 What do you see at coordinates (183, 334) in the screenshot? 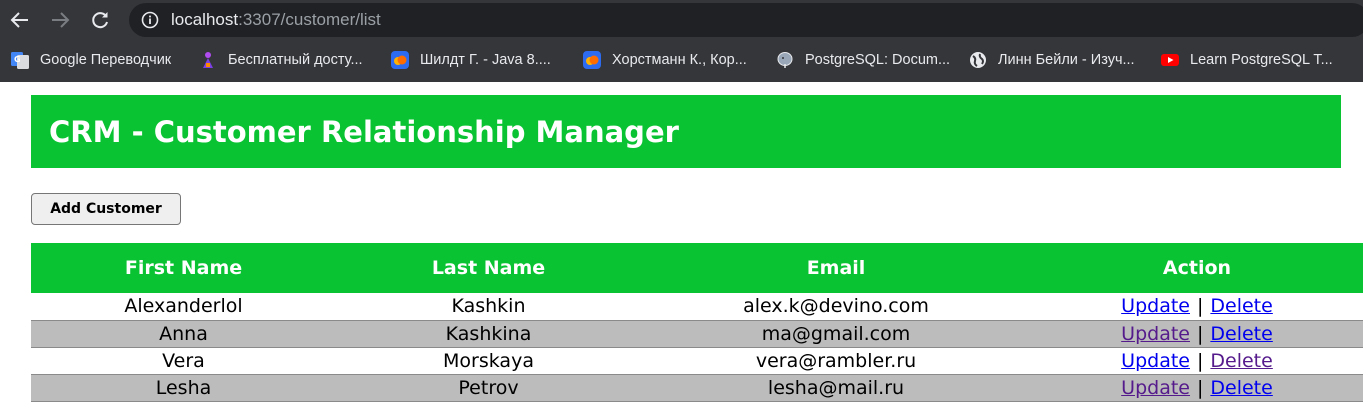
I see `first-name-cell: Anna` at bounding box center [183, 334].